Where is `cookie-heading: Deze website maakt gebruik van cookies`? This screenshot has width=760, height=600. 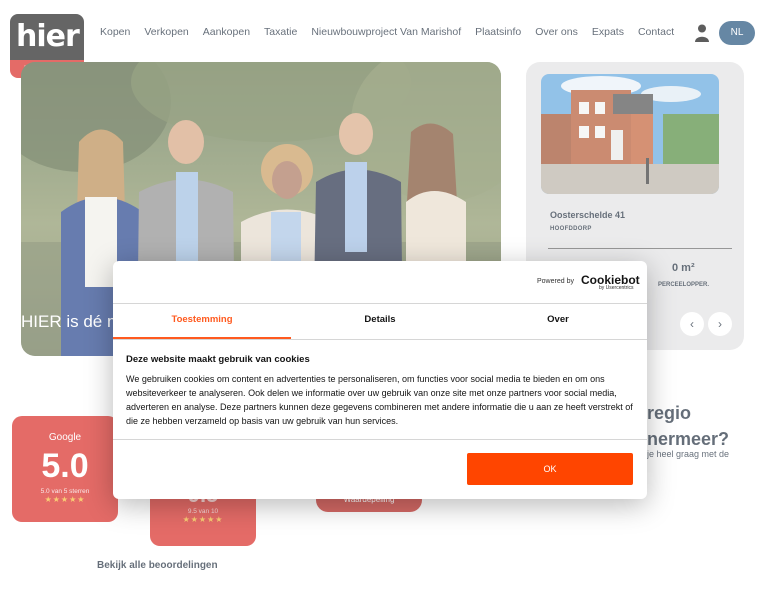
cookie-heading: Deze website maakt gebruik van cookies is located at coordinates (218, 359).